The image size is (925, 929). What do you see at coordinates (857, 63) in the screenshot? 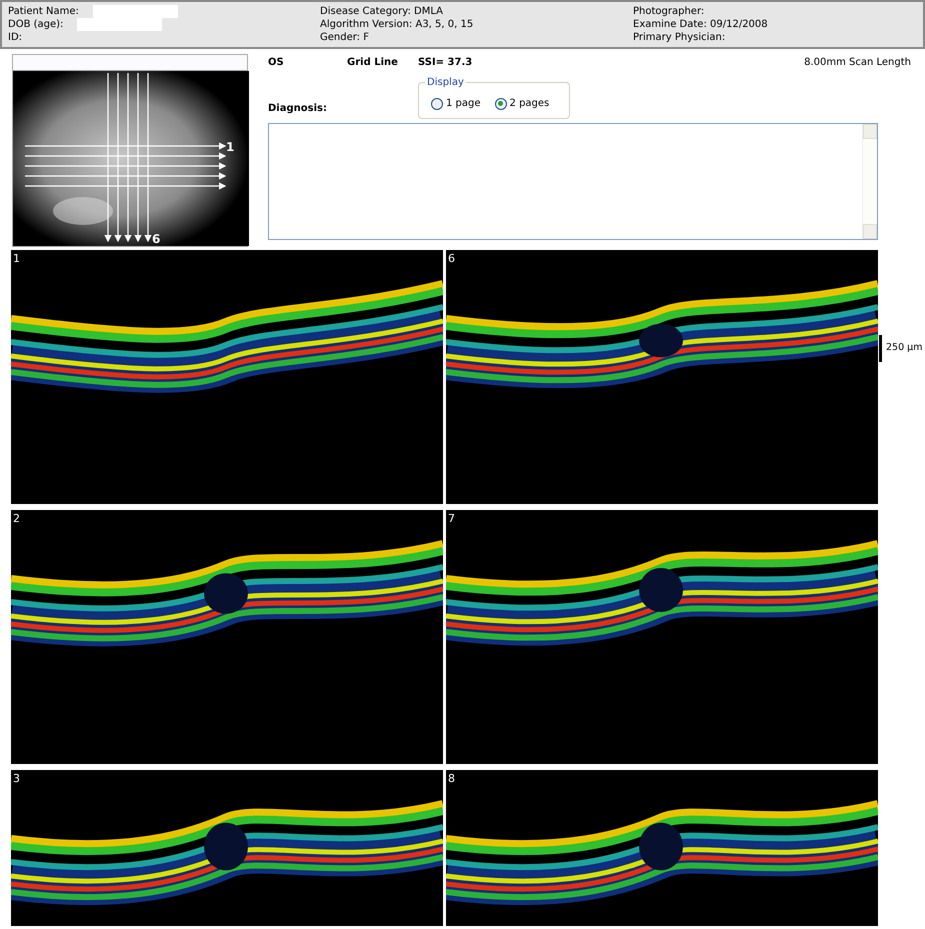
I see `scan-length-label: 8.00mm Scan Length` at bounding box center [857, 63].